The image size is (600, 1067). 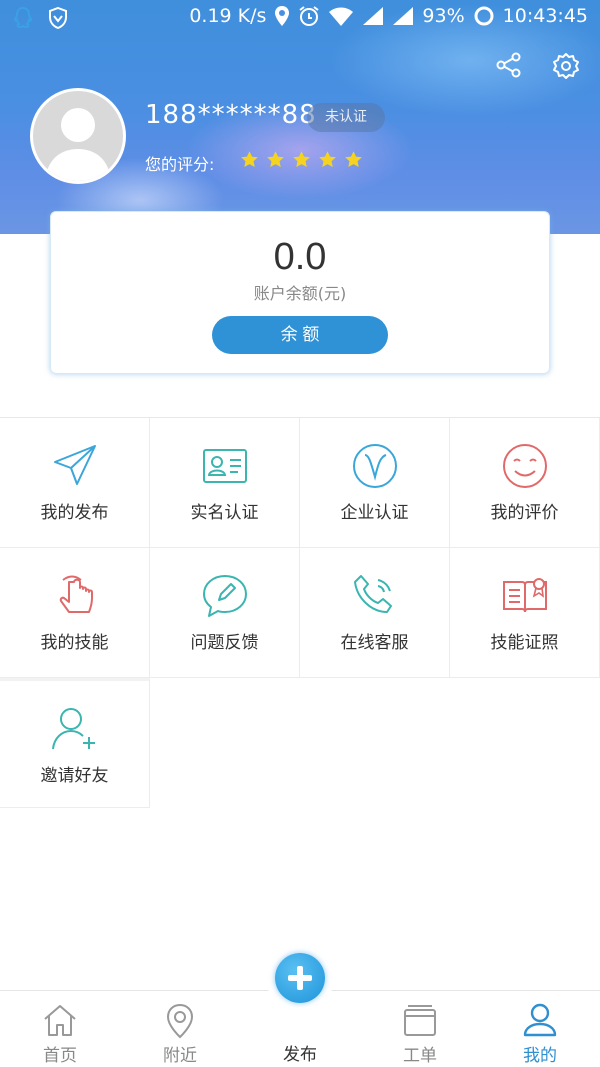 I want to click on battery-level: 93%, so click(x=443, y=16).